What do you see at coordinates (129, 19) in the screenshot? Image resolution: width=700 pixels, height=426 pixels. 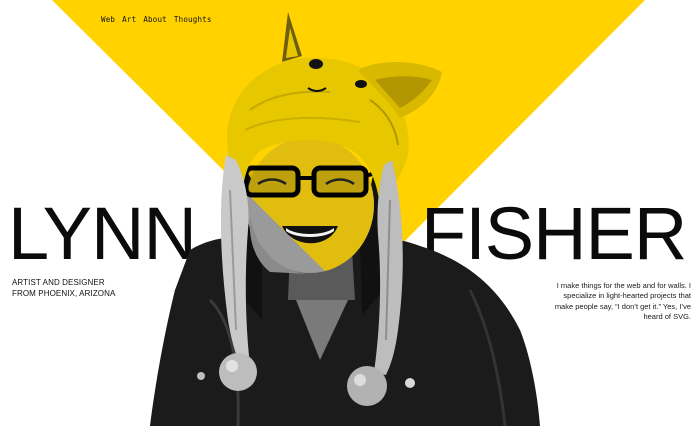 I see `nav-link-art: Art` at bounding box center [129, 19].